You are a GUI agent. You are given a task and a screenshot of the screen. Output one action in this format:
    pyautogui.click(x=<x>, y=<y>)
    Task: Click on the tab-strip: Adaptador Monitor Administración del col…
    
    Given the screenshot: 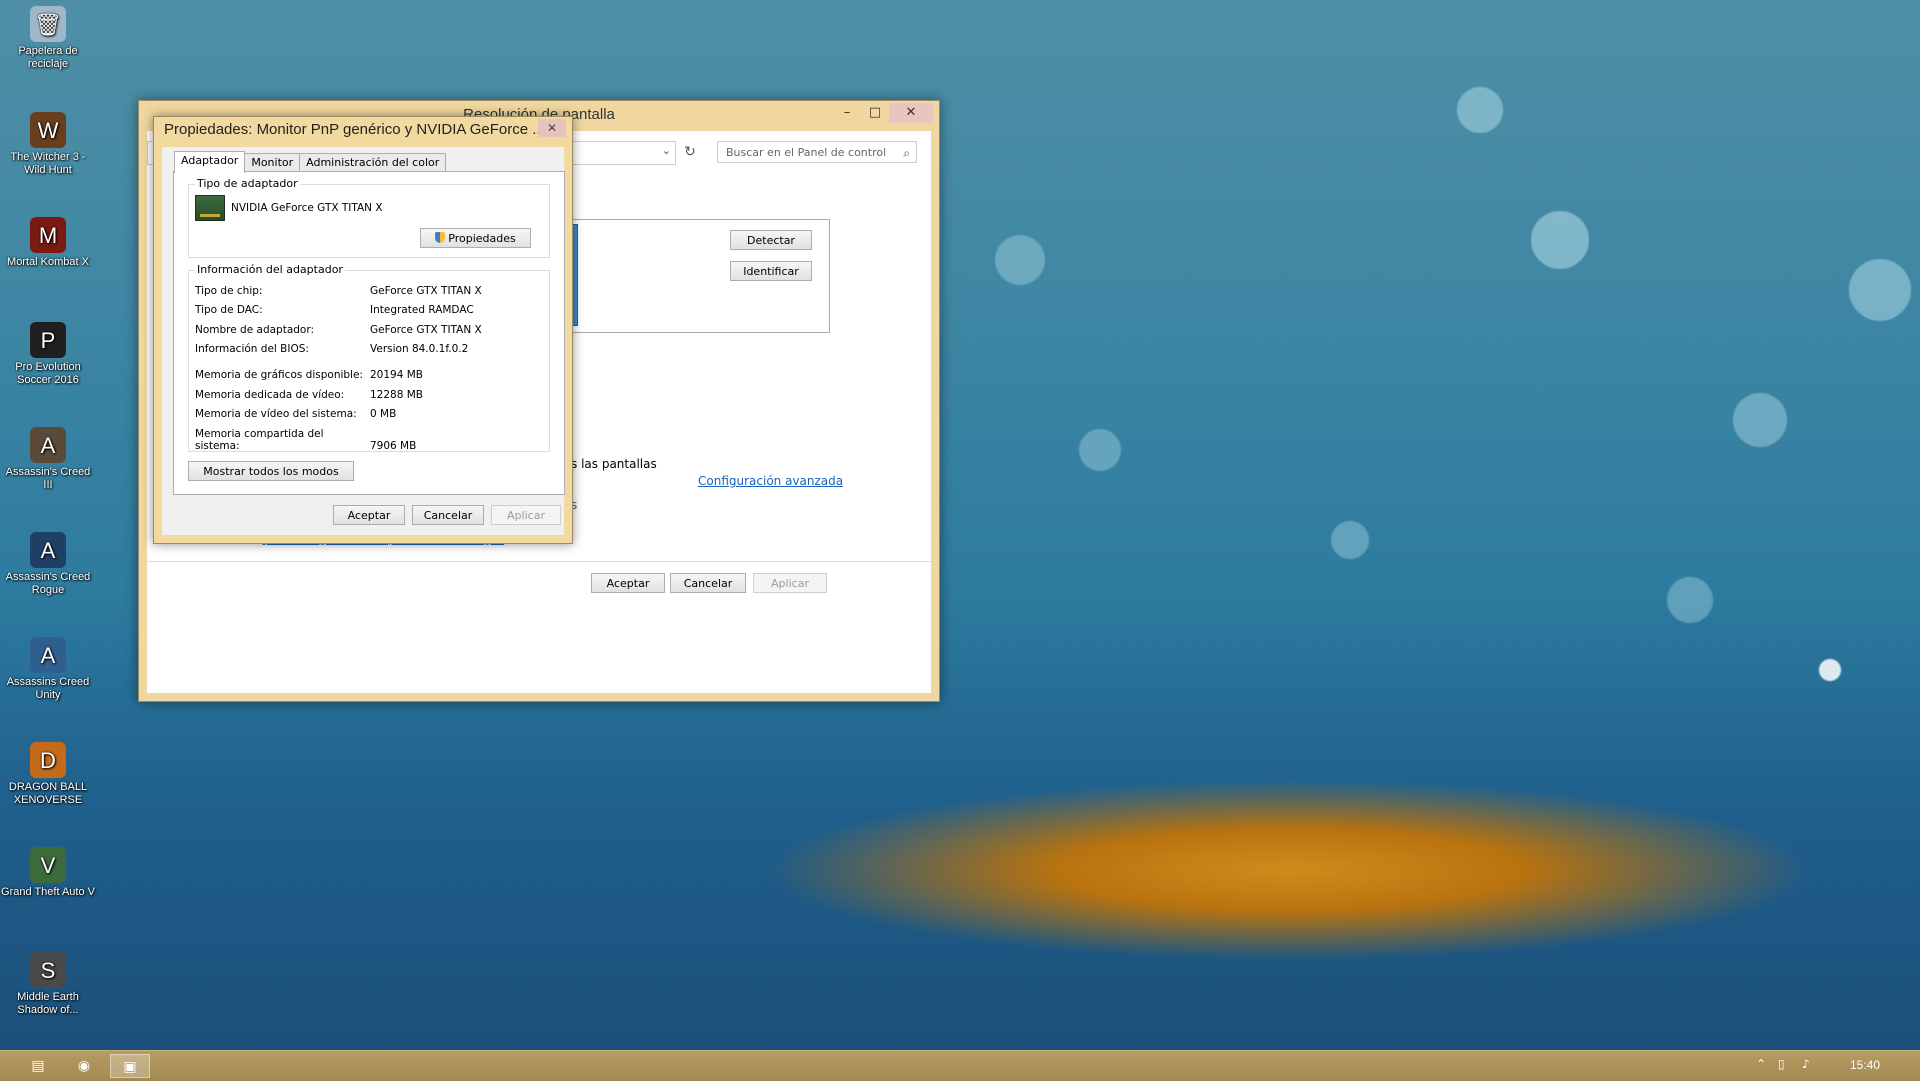 What is the action you would take?
    pyautogui.click(x=310, y=162)
    